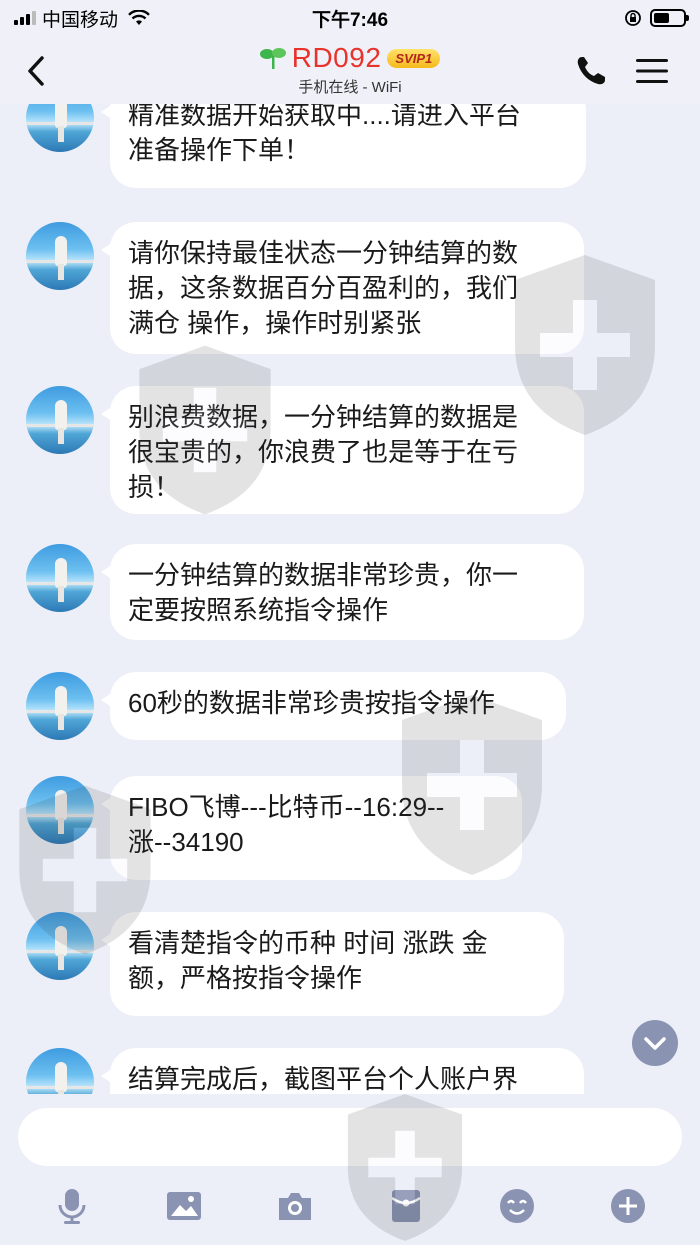 This screenshot has height=1245, width=700. I want to click on message-bubble: FIBO飞博---比特币--16:29-- 涨--34190, so click(311, 828).